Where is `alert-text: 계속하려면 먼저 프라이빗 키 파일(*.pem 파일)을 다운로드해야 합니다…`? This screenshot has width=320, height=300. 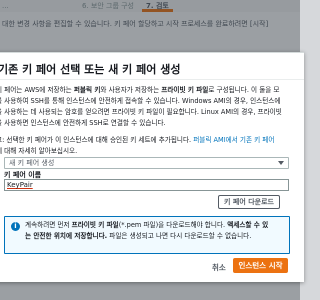
alert-text: 계속하려면 먼저 프라이빗 키 파일(*.pem 파일)을 다운로드해야 합니다… is located at coordinates (157, 231).